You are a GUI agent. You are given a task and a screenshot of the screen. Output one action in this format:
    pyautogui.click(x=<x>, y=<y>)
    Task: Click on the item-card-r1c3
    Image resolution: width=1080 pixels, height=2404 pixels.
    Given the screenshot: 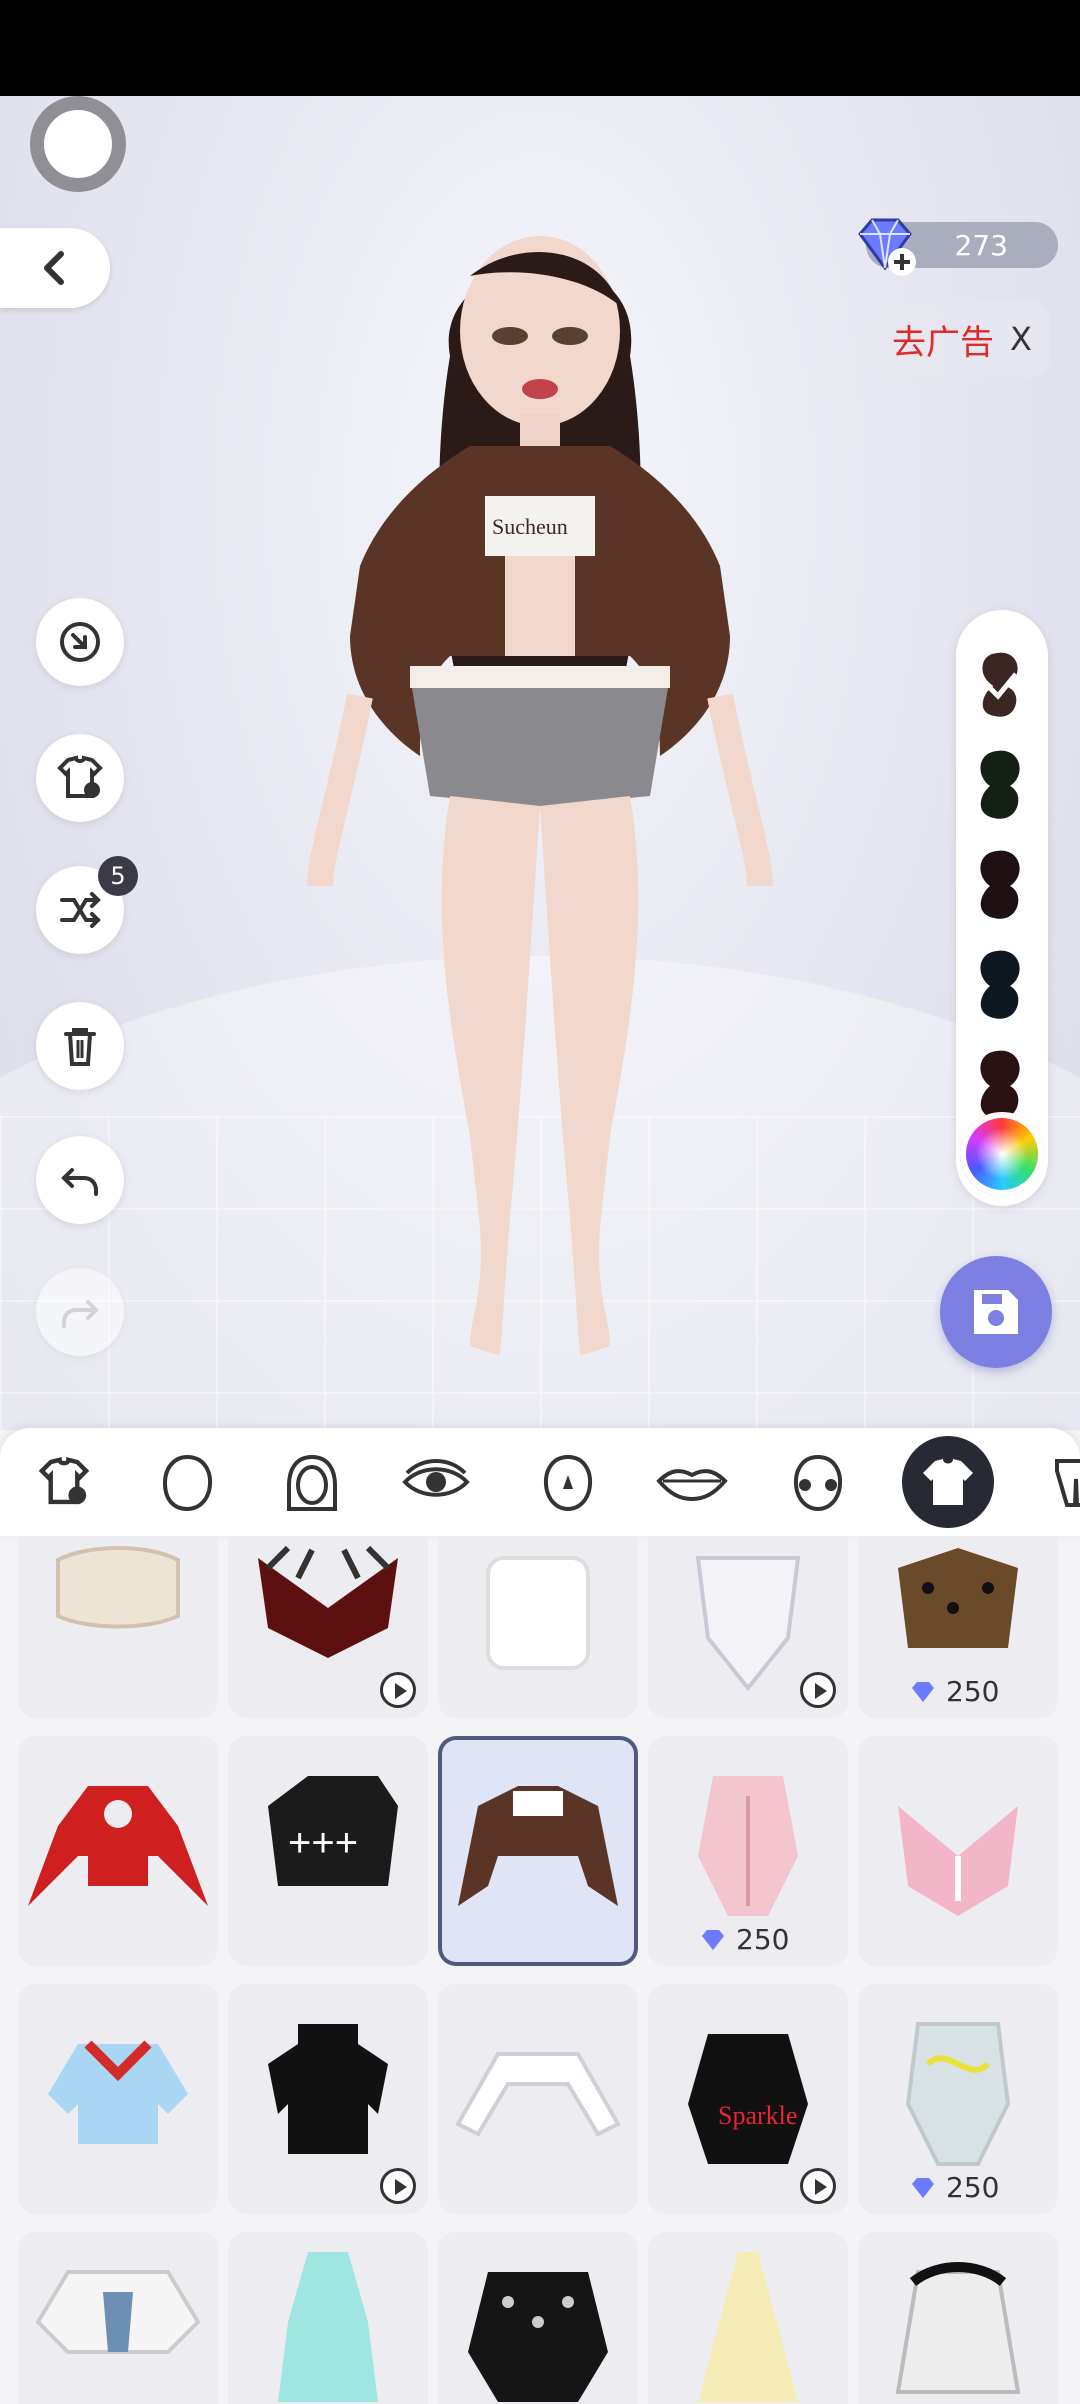 What is the action you would take?
    pyautogui.click(x=538, y=1627)
    